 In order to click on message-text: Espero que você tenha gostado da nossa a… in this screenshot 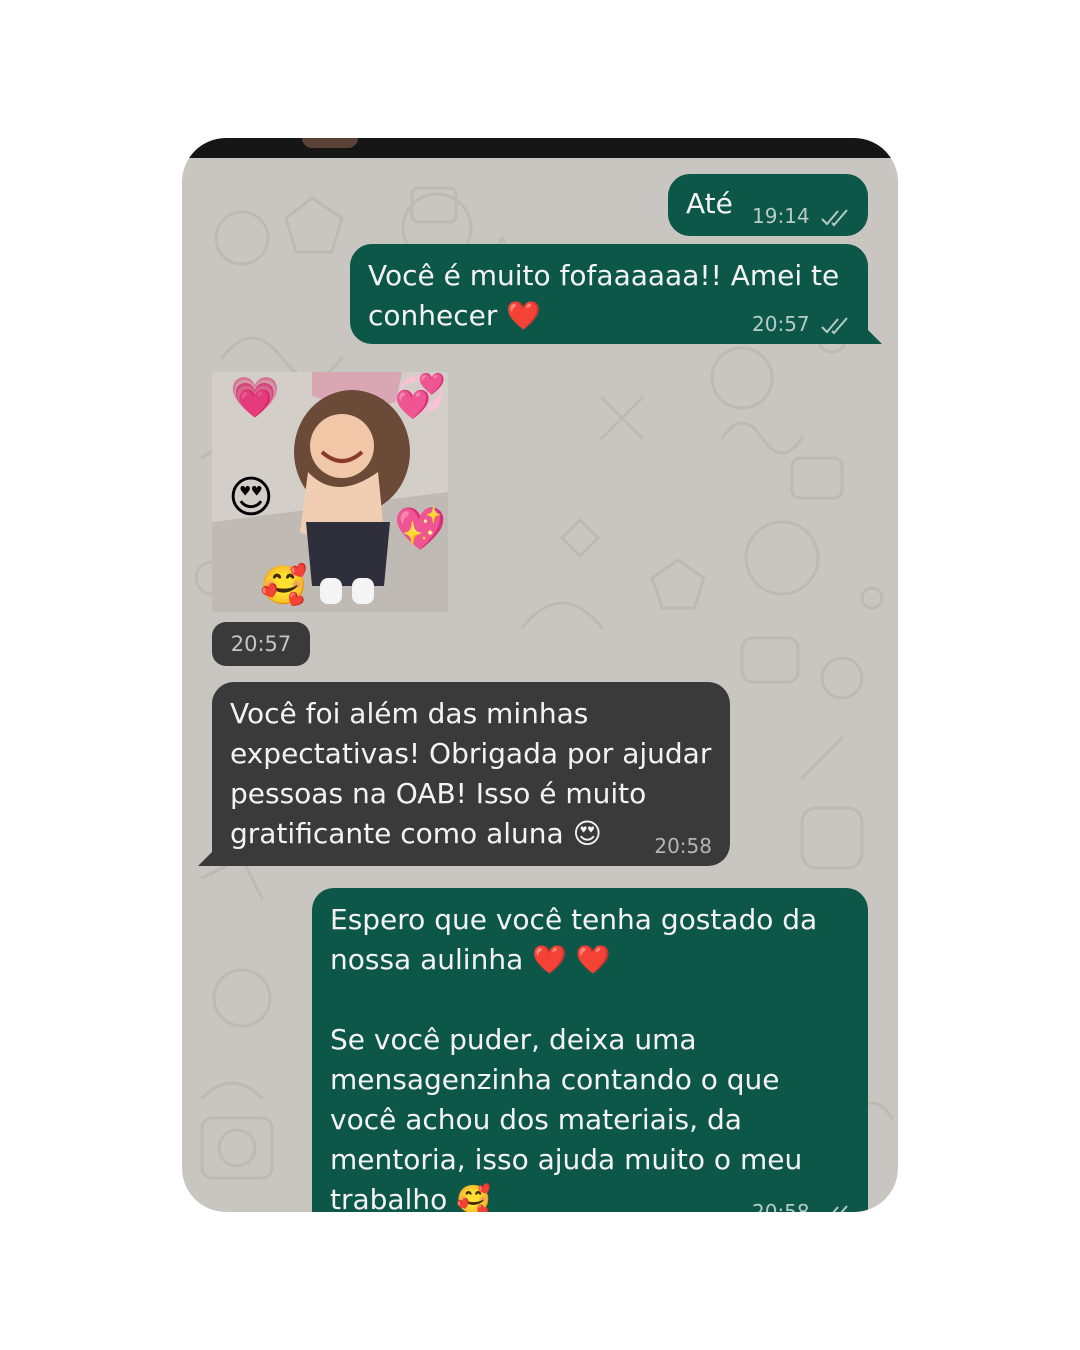, I will do `click(574, 1057)`.